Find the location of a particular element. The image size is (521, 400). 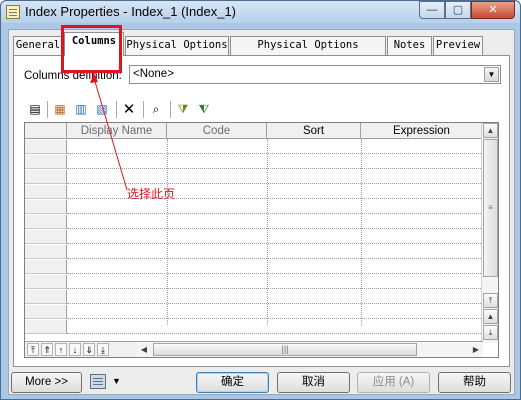

filter-icon: ⧩ is located at coordinates (183, 109).